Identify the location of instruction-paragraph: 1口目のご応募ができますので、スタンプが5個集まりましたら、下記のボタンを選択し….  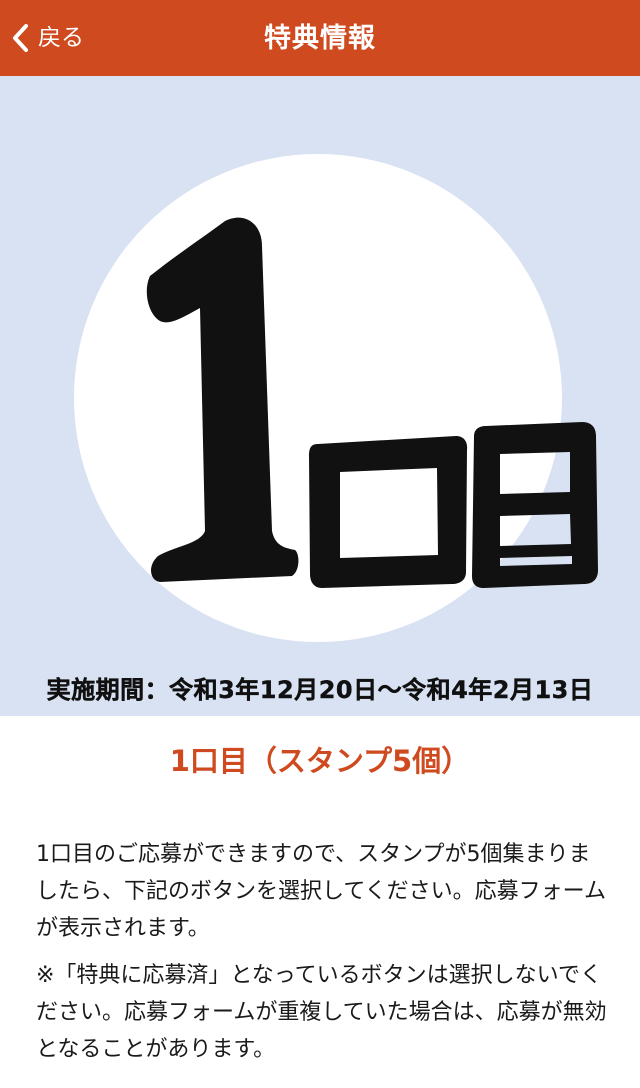
(321, 891).